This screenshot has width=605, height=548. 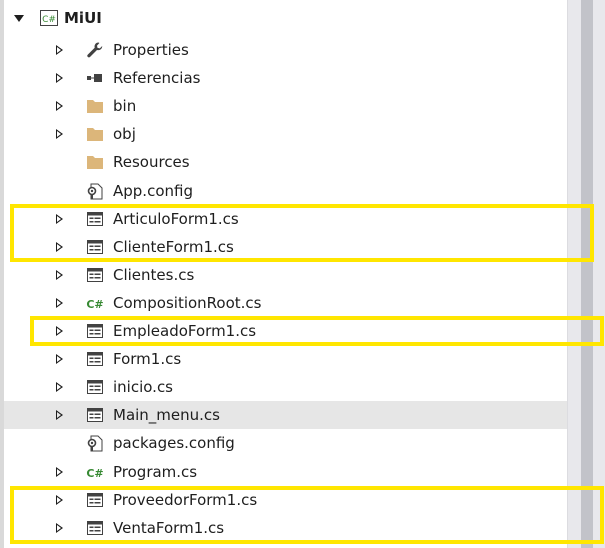 What do you see at coordinates (157, 78) in the screenshot?
I see `tree-item-label: Referencias` at bounding box center [157, 78].